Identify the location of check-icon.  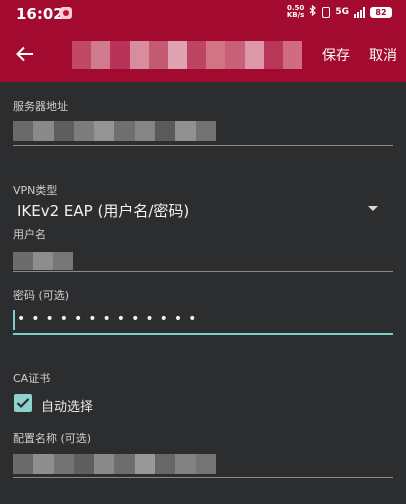
(23, 403).